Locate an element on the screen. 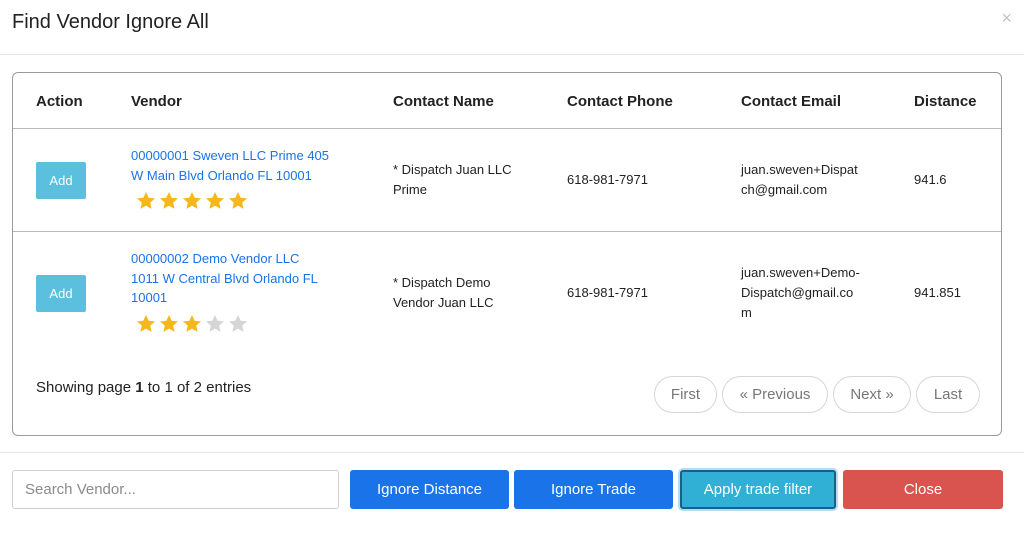 This screenshot has height=542, width=1024. contact-email: juan.sweven+Dispat ch@gmail.com is located at coordinates (799, 180).